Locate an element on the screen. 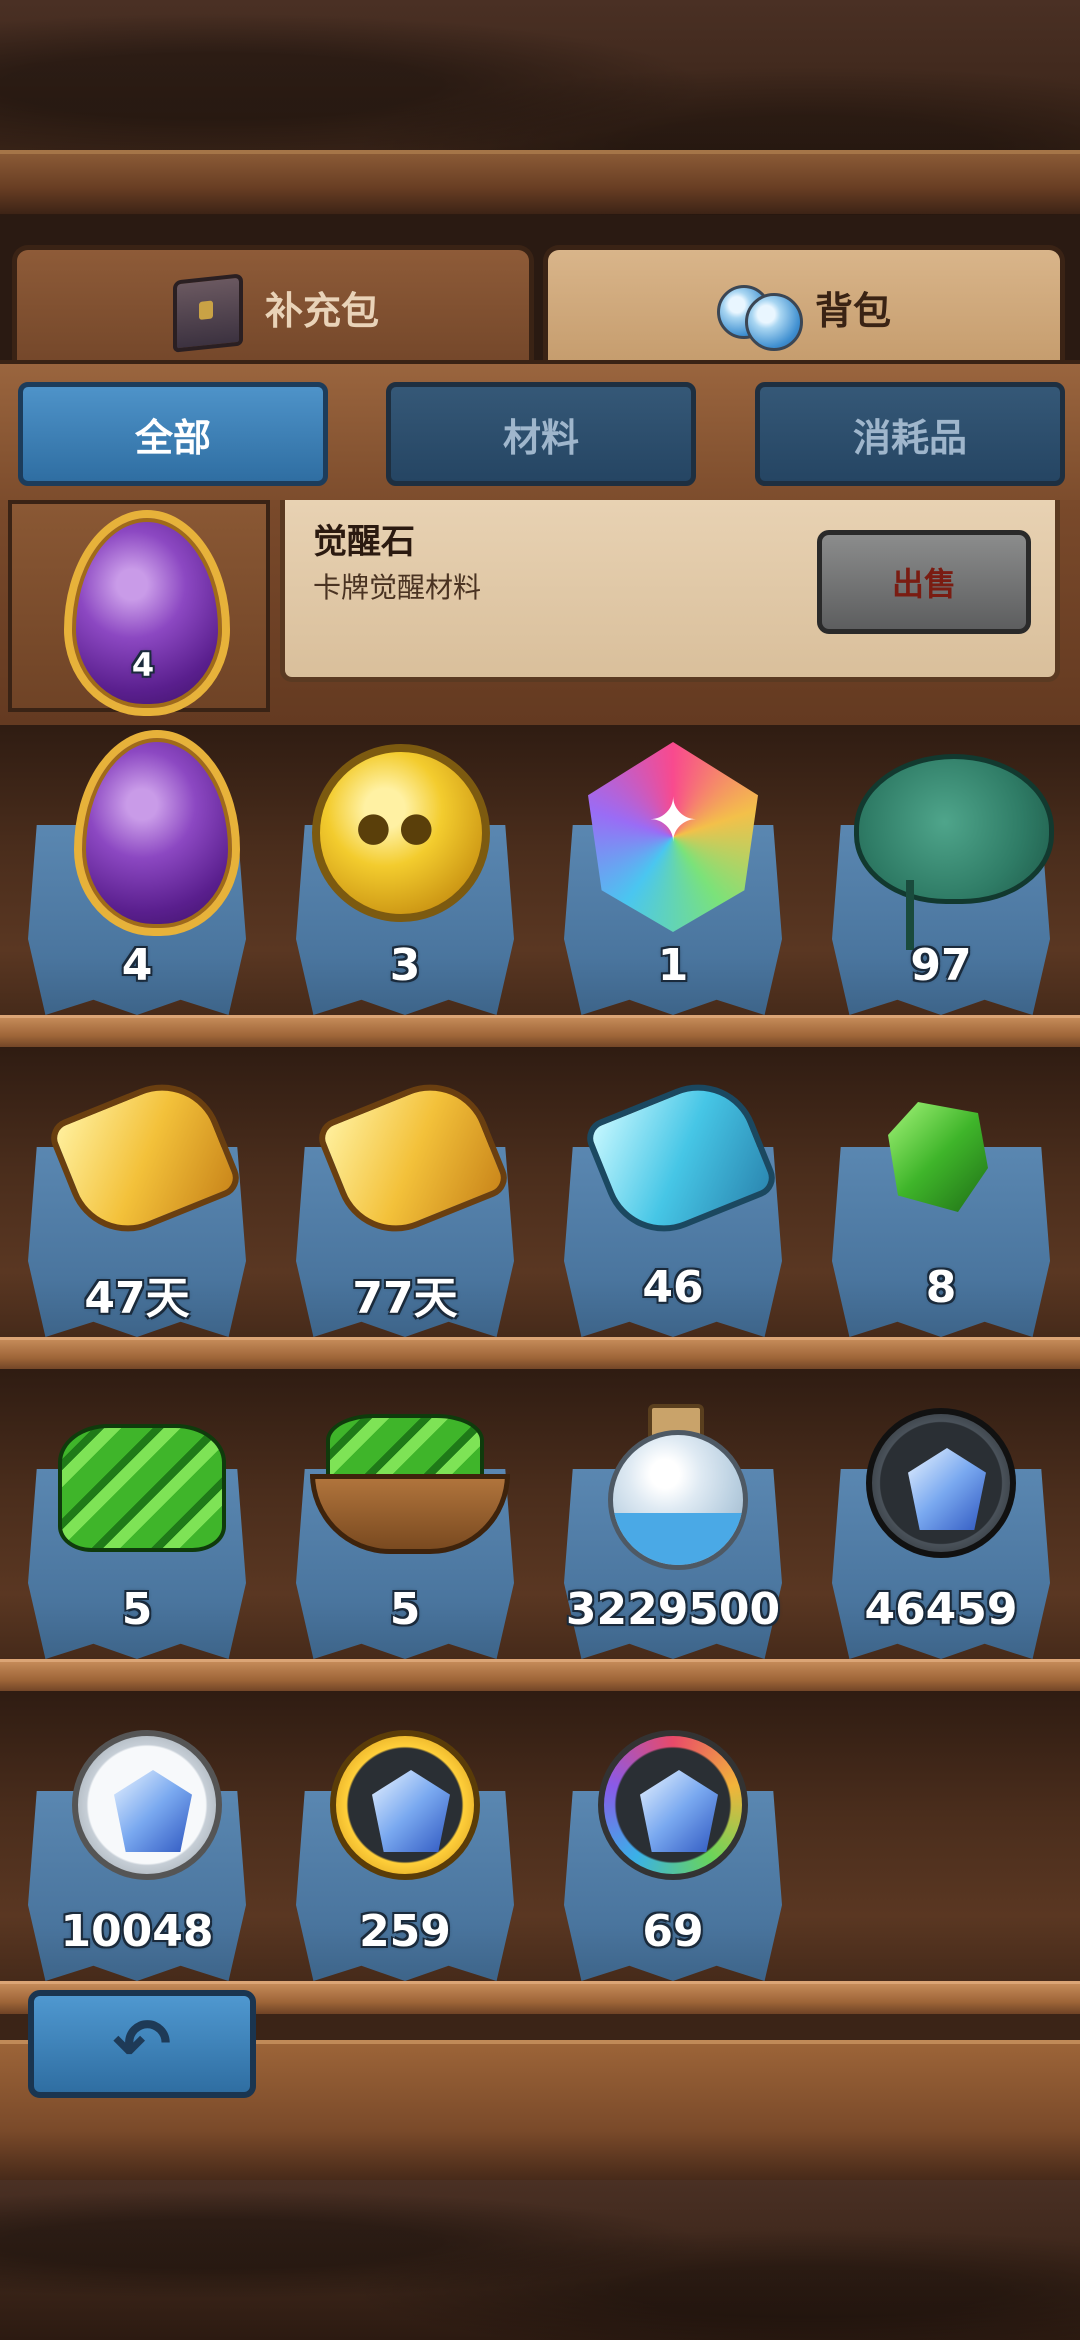  lotus-leaf-icon is located at coordinates (954, 829).